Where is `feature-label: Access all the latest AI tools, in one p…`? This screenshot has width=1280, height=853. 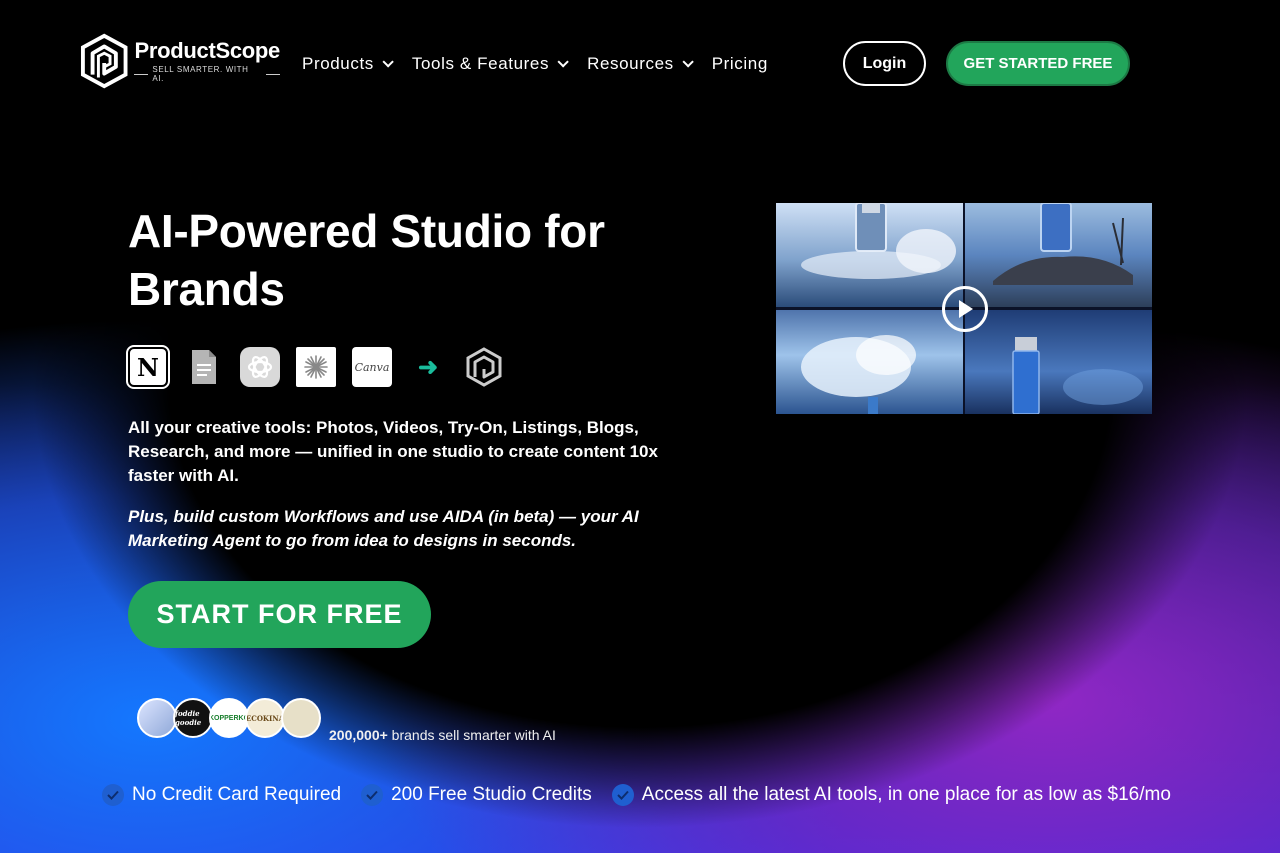 feature-label: Access all the latest AI tools, in one p… is located at coordinates (906, 794).